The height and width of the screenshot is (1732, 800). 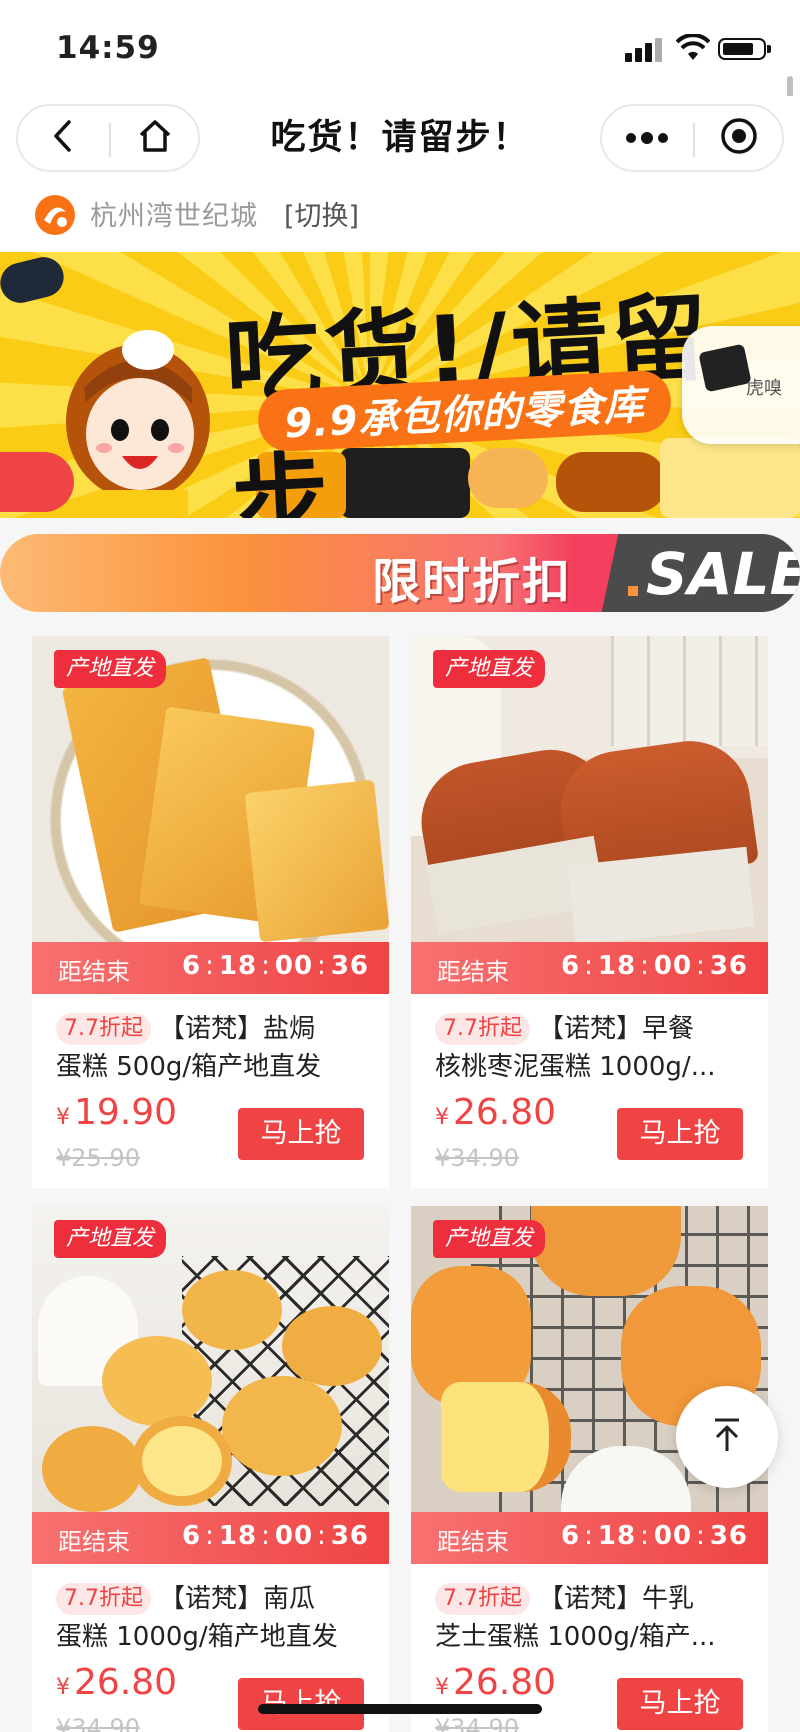 I want to click on sale-tag-dot, so click(x=633, y=591).